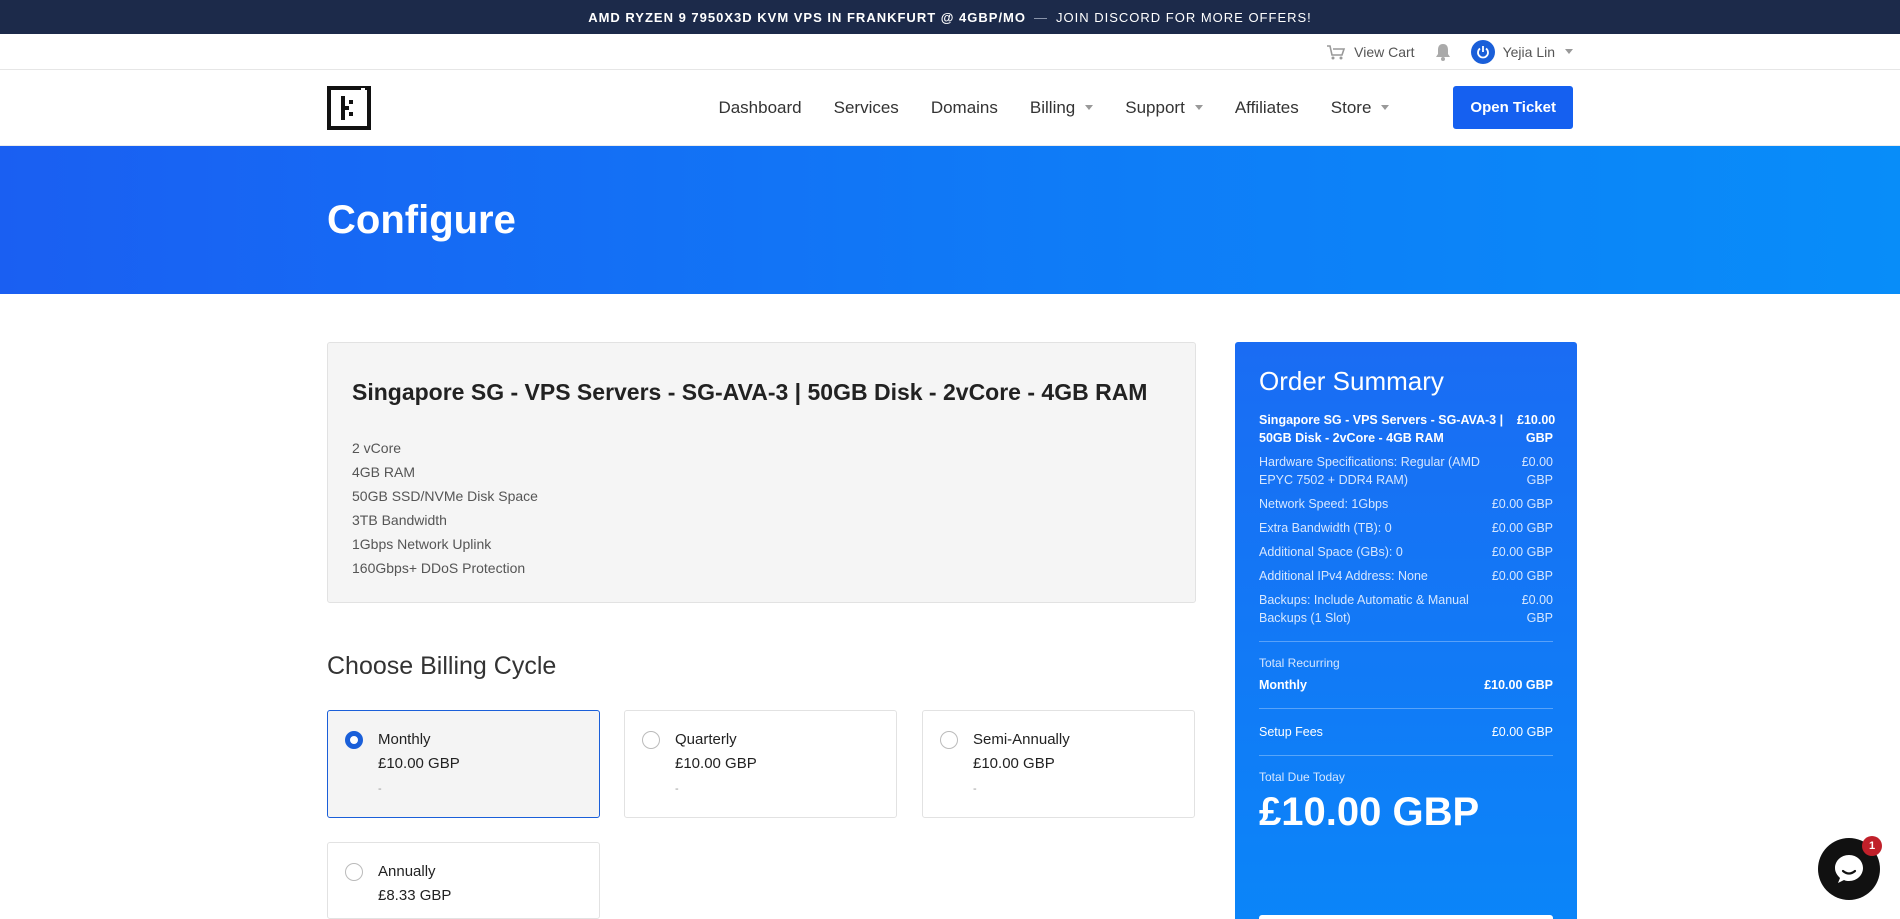 This screenshot has height=919, width=1900. What do you see at coordinates (1351, 381) in the screenshot?
I see `order-summary-title: Order Summary` at bounding box center [1351, 381].